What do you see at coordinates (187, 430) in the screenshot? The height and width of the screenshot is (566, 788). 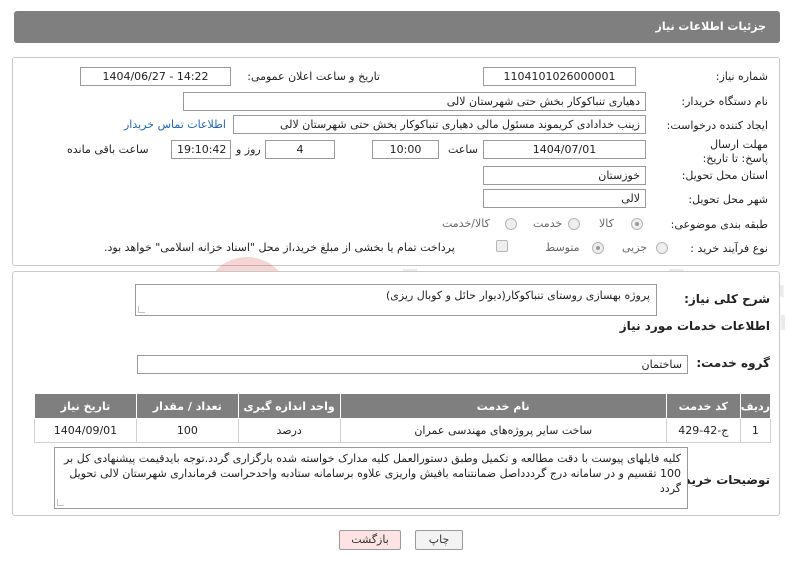 I see `cell-quantity: 100` at bounding box center [187, 430].